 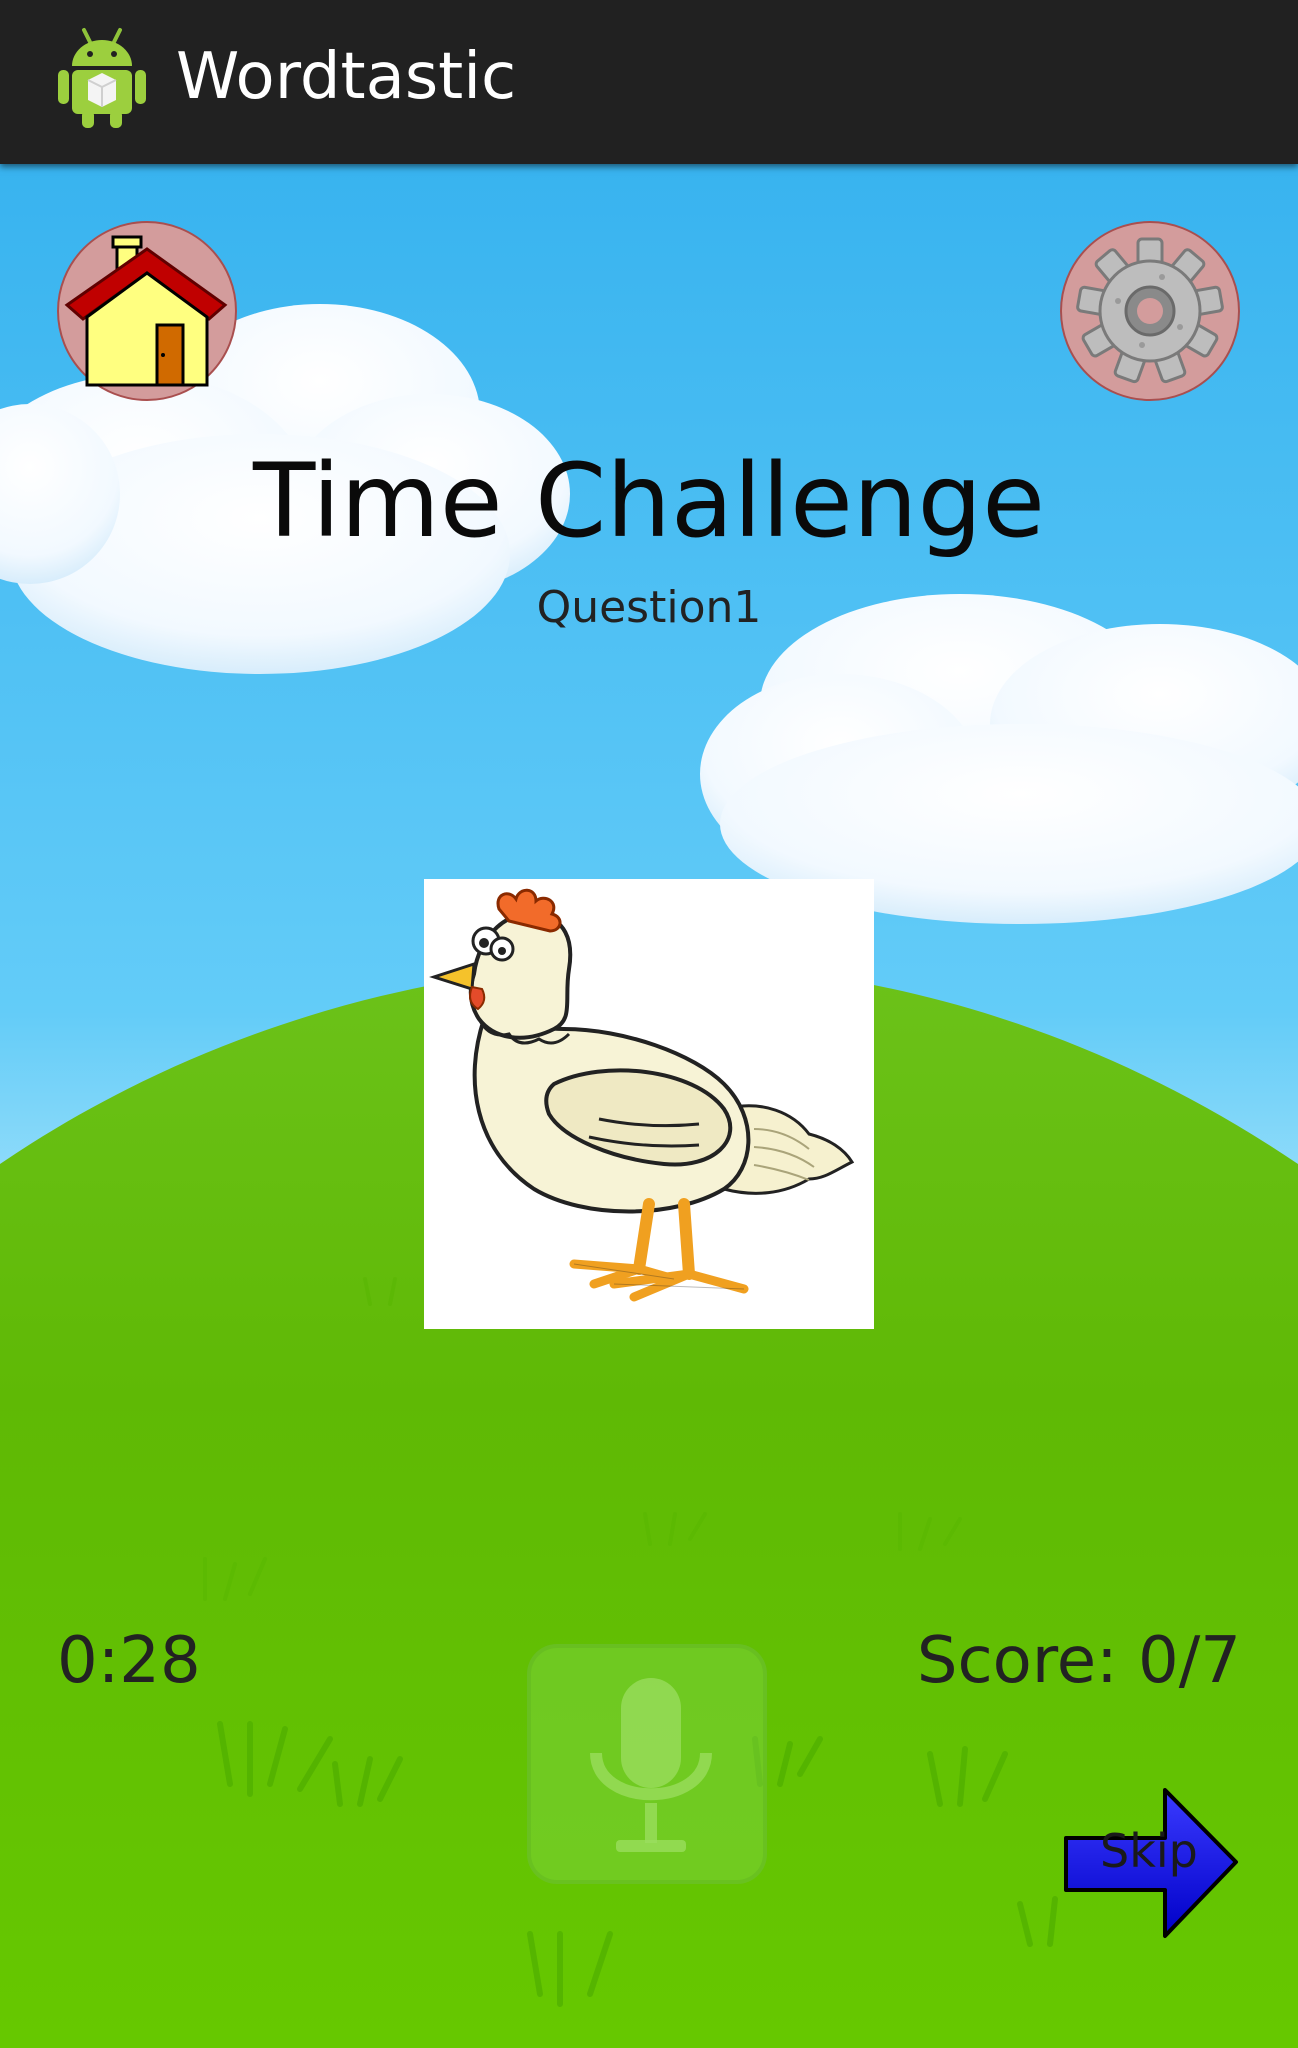 What do you see at coordinates (1149, 1851) in the screenshot?
I see `skip-label: Skip` at bounding box center [1149, 1851].